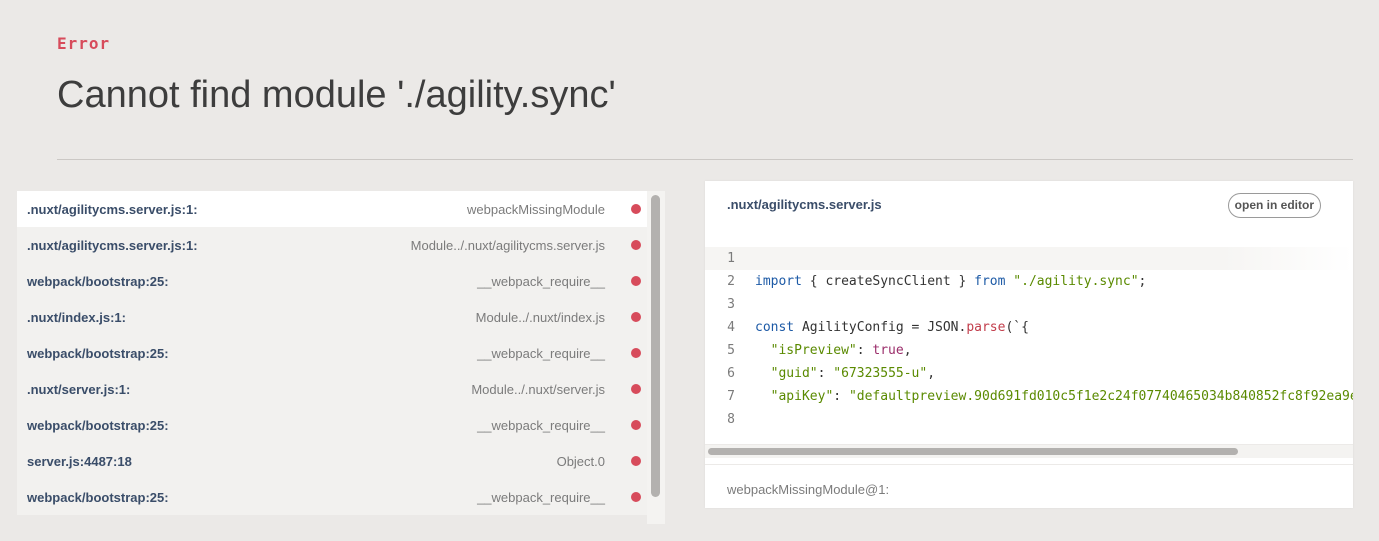 The width and height of the screenshot is (1379, 541). I want to click on code-token: "apiKey", so click(802, 396).